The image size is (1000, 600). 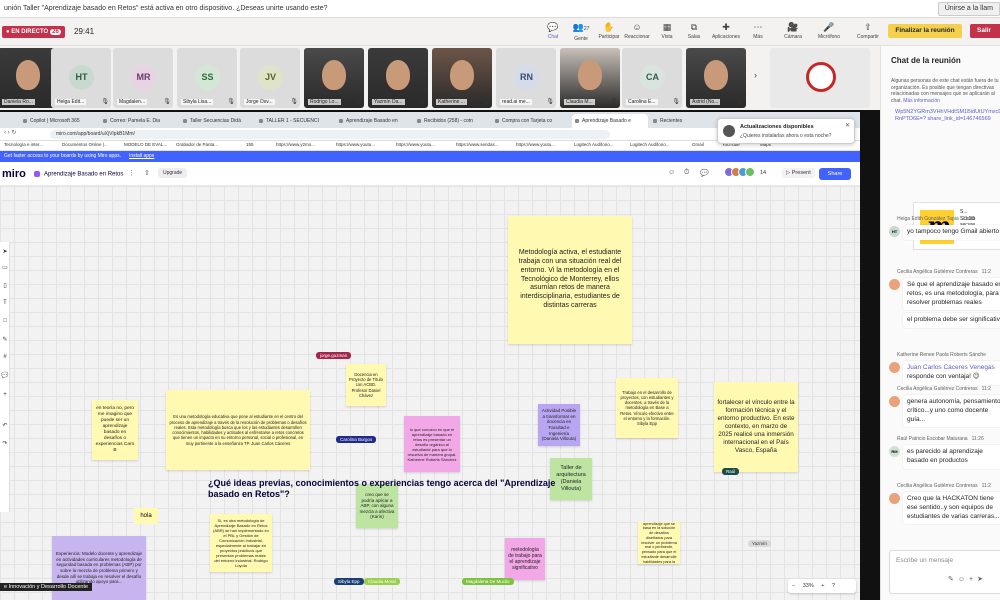 I want to click on collaborator-avatar, so click(x=750, y=172).